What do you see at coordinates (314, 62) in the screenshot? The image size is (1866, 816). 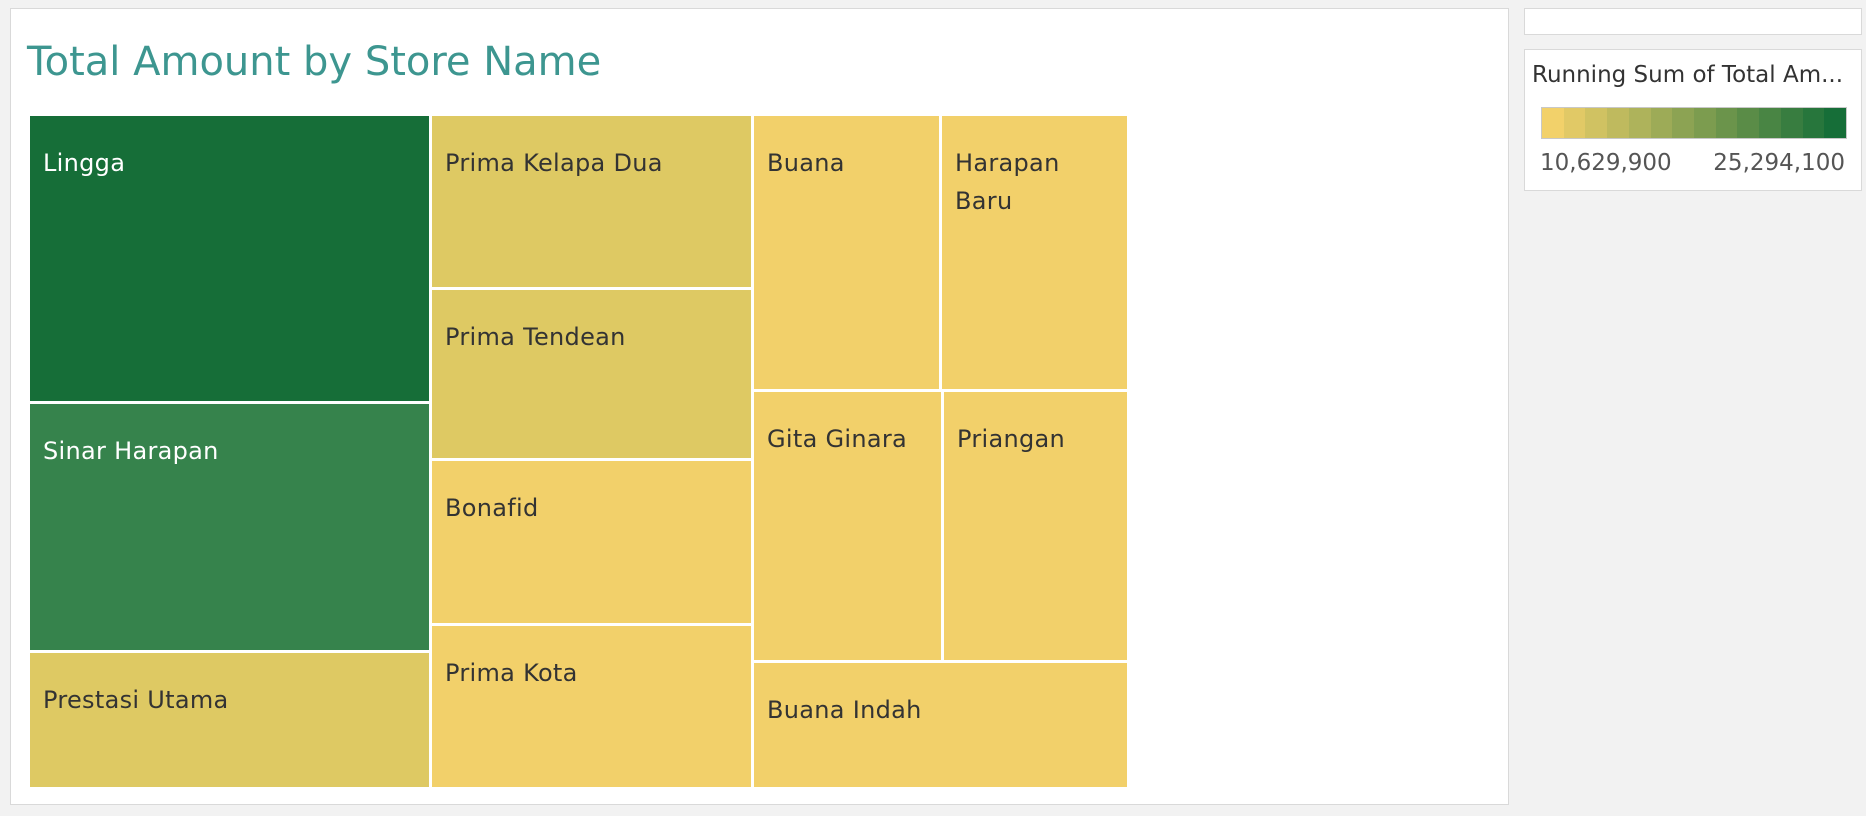 I see `chart-title: Total Amount by Store Name` at bounding box center [314, 62].